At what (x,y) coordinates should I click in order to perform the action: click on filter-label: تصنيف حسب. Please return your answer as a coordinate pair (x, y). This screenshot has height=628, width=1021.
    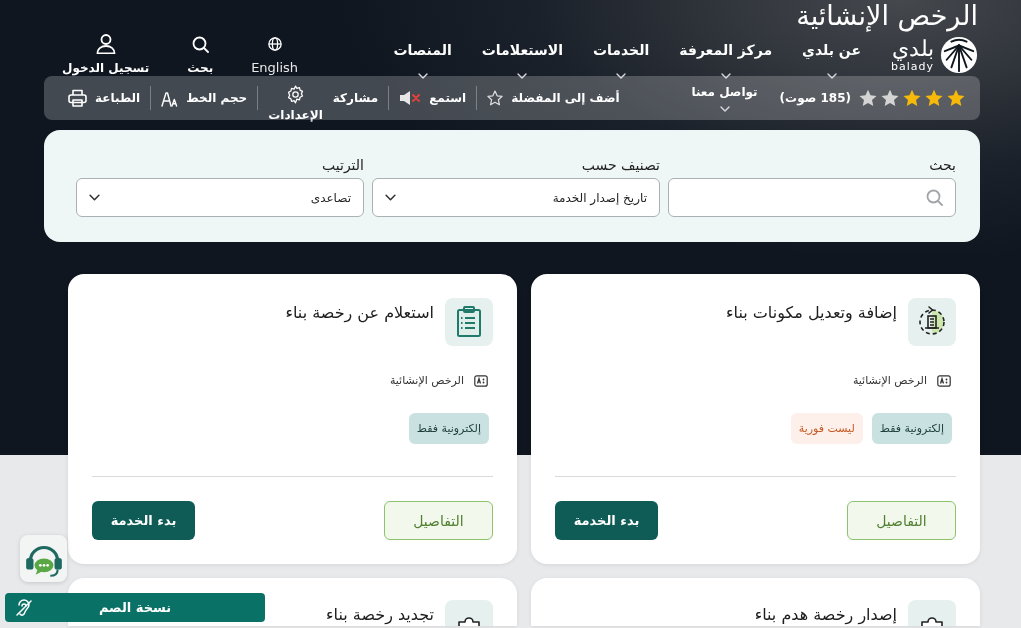
    Looking at the image, I should click on (620, 165).